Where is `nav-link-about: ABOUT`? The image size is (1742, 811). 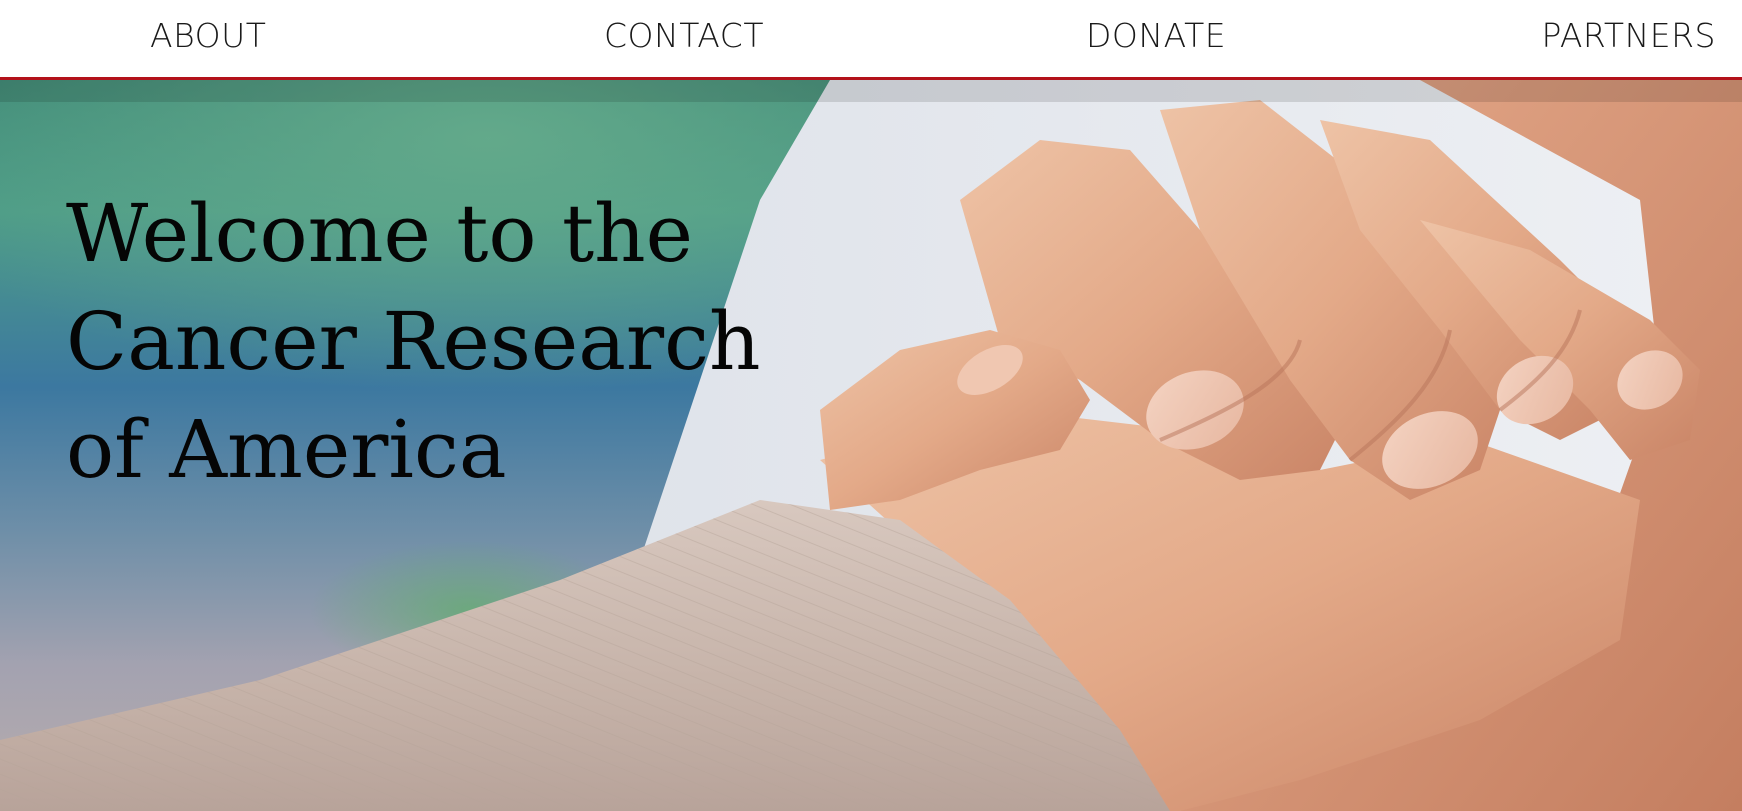 nav-link-about: ABOUT is located at coordinates (208, 36).